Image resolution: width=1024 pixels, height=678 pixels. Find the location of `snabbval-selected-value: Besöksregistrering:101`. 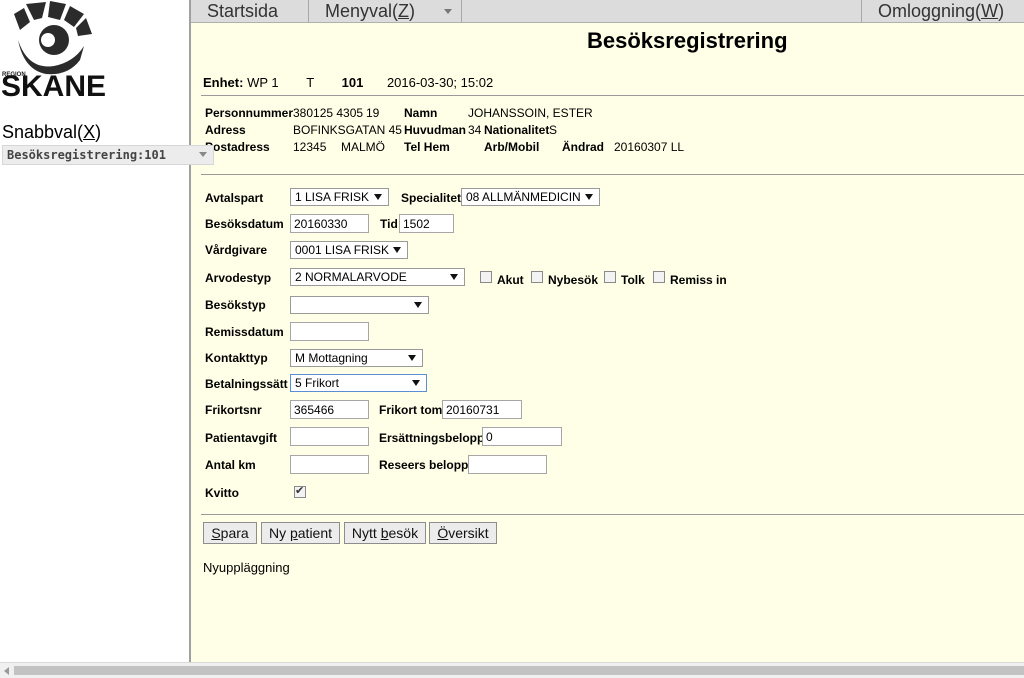

snabbval-selected-value: Besöksregistrering:101 is located at coordinates (86, 155).